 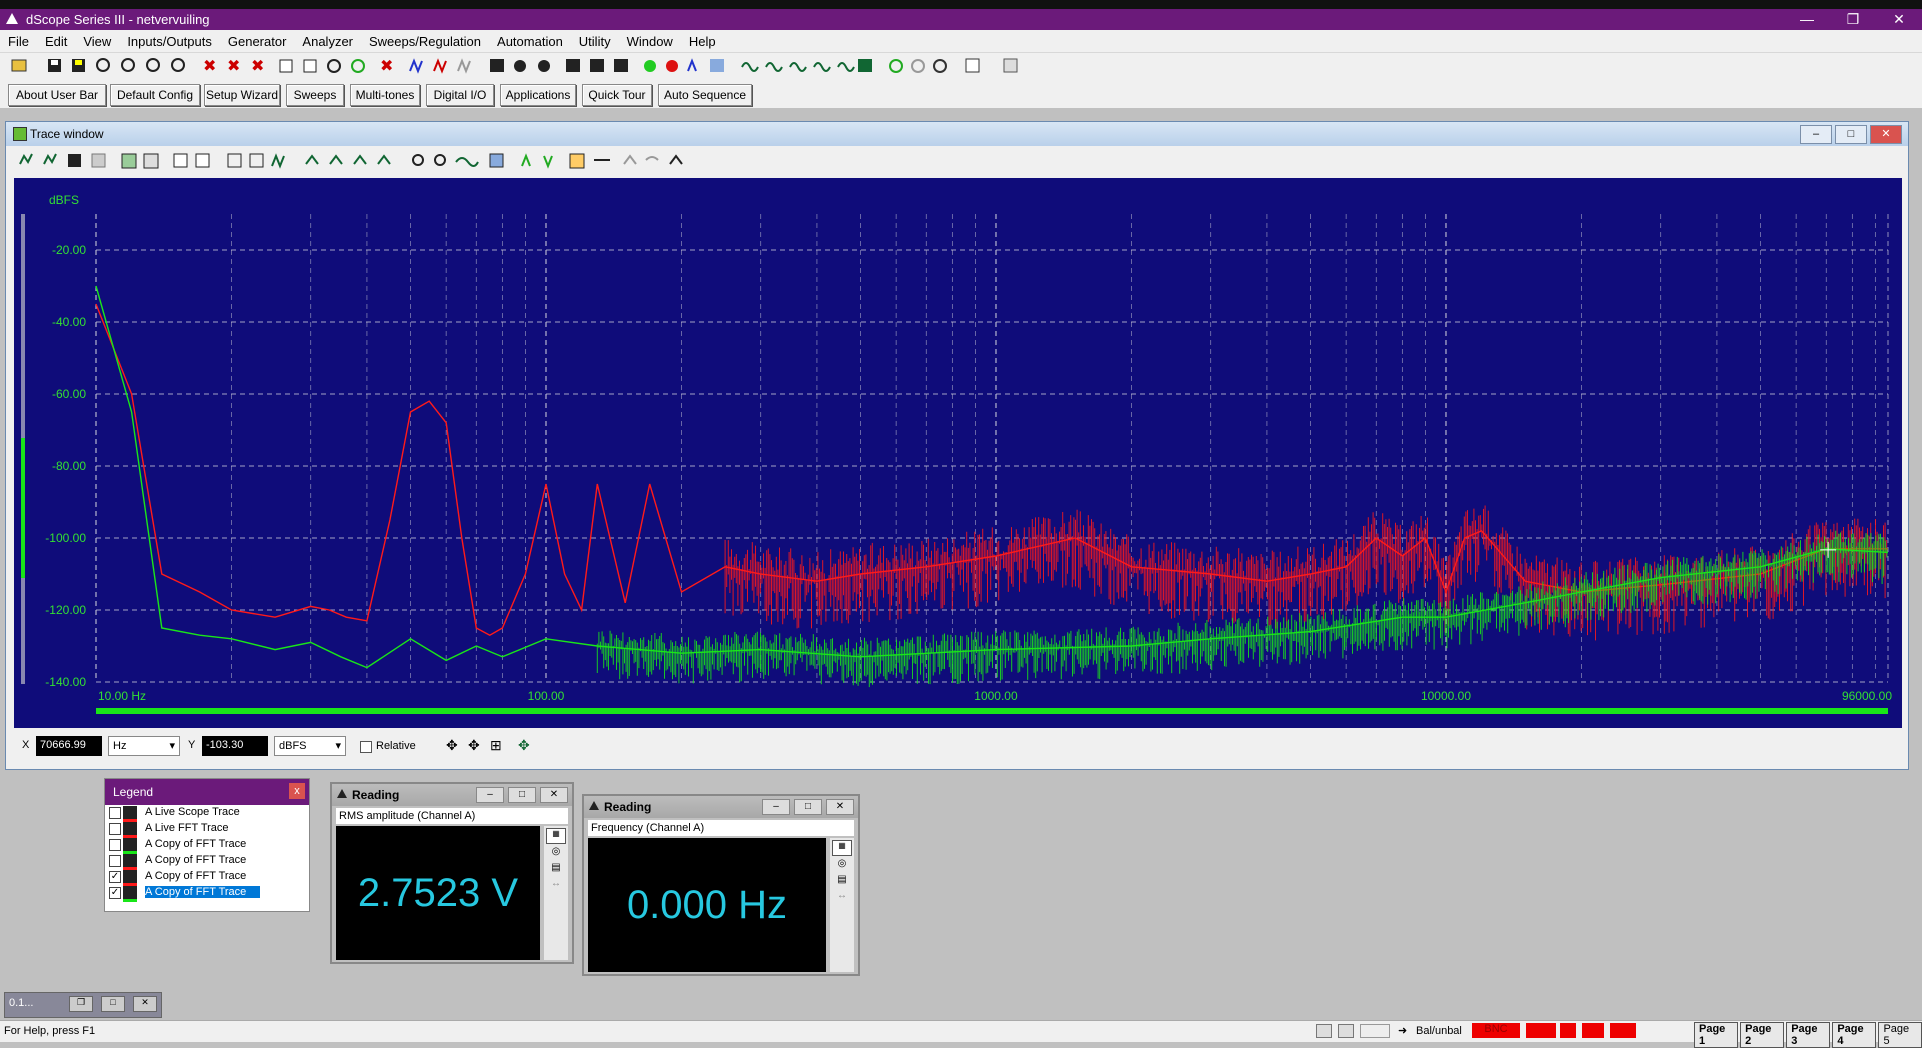 What do you see at coordinates (798, 67) in the screenshot?
I see `wave3-icon` at bounding box center [798, 67].